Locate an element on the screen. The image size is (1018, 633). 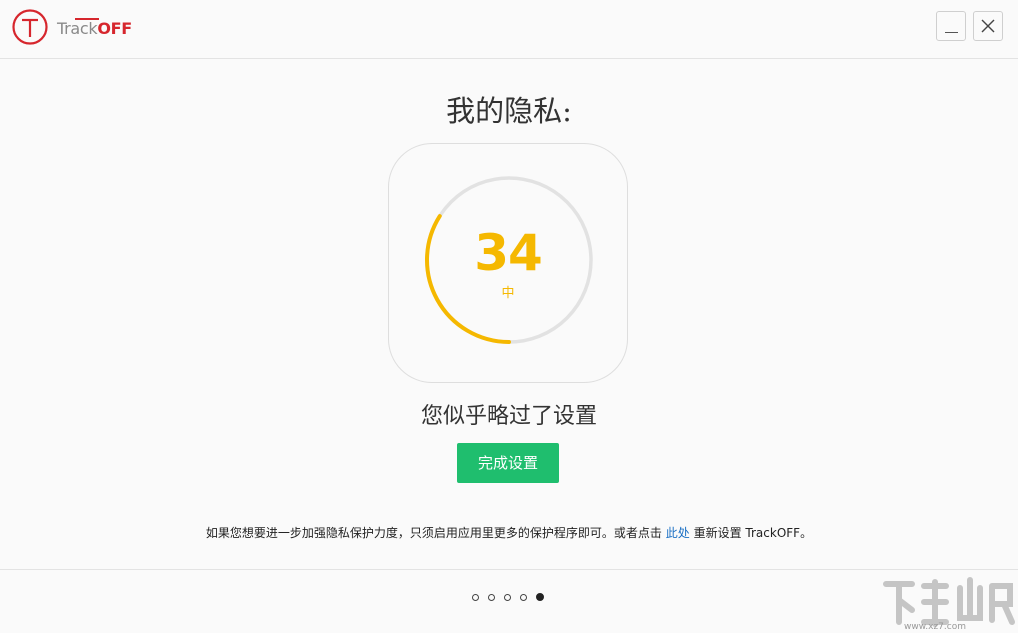
page-title: 我的隐私: is located at coordinates (509, 111).